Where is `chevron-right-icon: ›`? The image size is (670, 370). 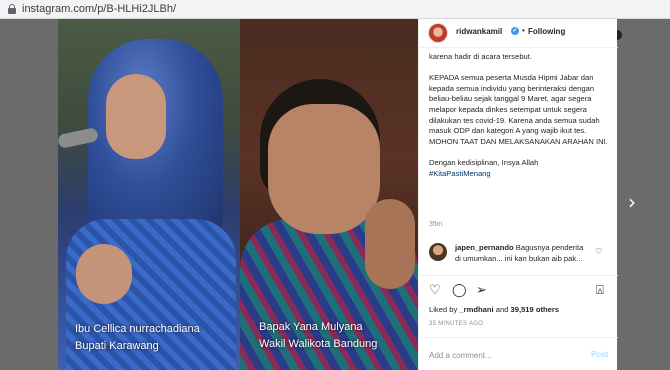
chevron-right-icon: › is located at coordinates (632, 202).